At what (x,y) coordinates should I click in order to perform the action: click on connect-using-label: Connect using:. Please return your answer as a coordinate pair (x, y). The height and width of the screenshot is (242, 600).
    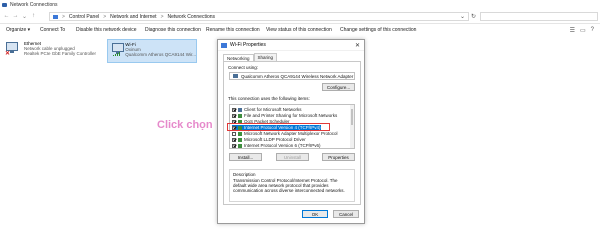
    Looking at the image, I should click on (243, 67).